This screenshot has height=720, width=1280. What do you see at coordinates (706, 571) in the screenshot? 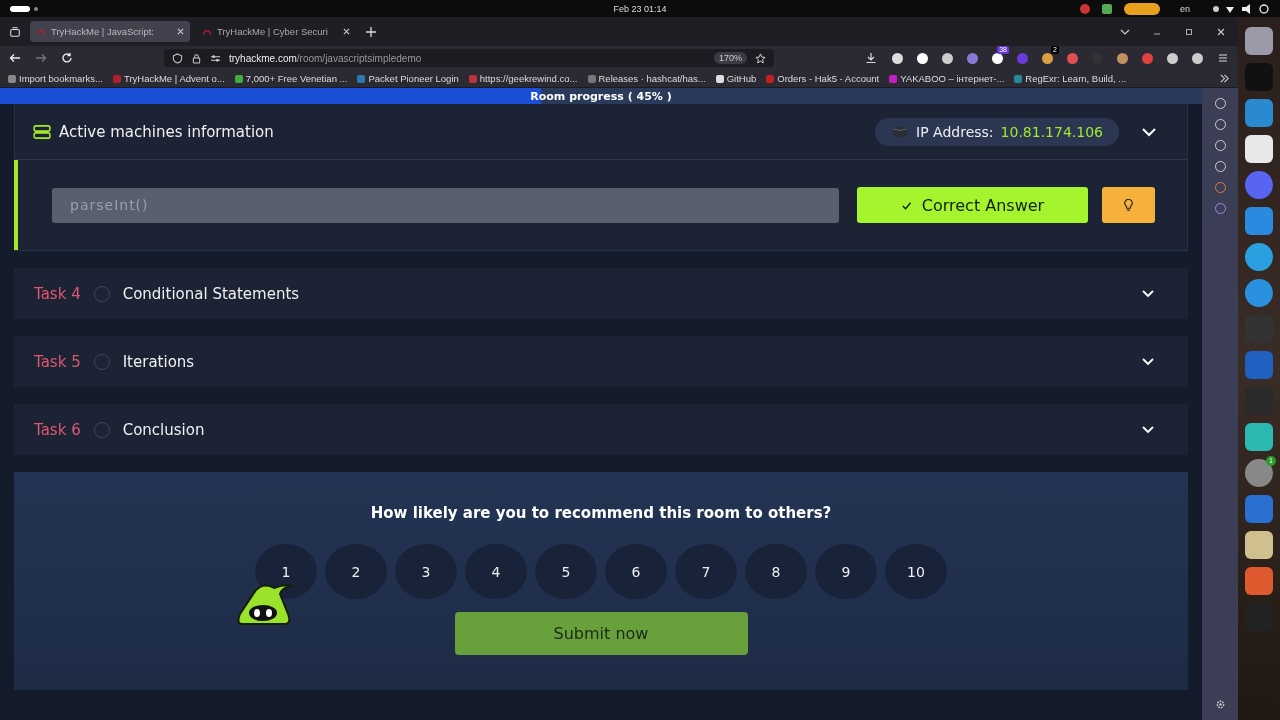
I see `rating-option: 7` at bounding box center [706, 571].